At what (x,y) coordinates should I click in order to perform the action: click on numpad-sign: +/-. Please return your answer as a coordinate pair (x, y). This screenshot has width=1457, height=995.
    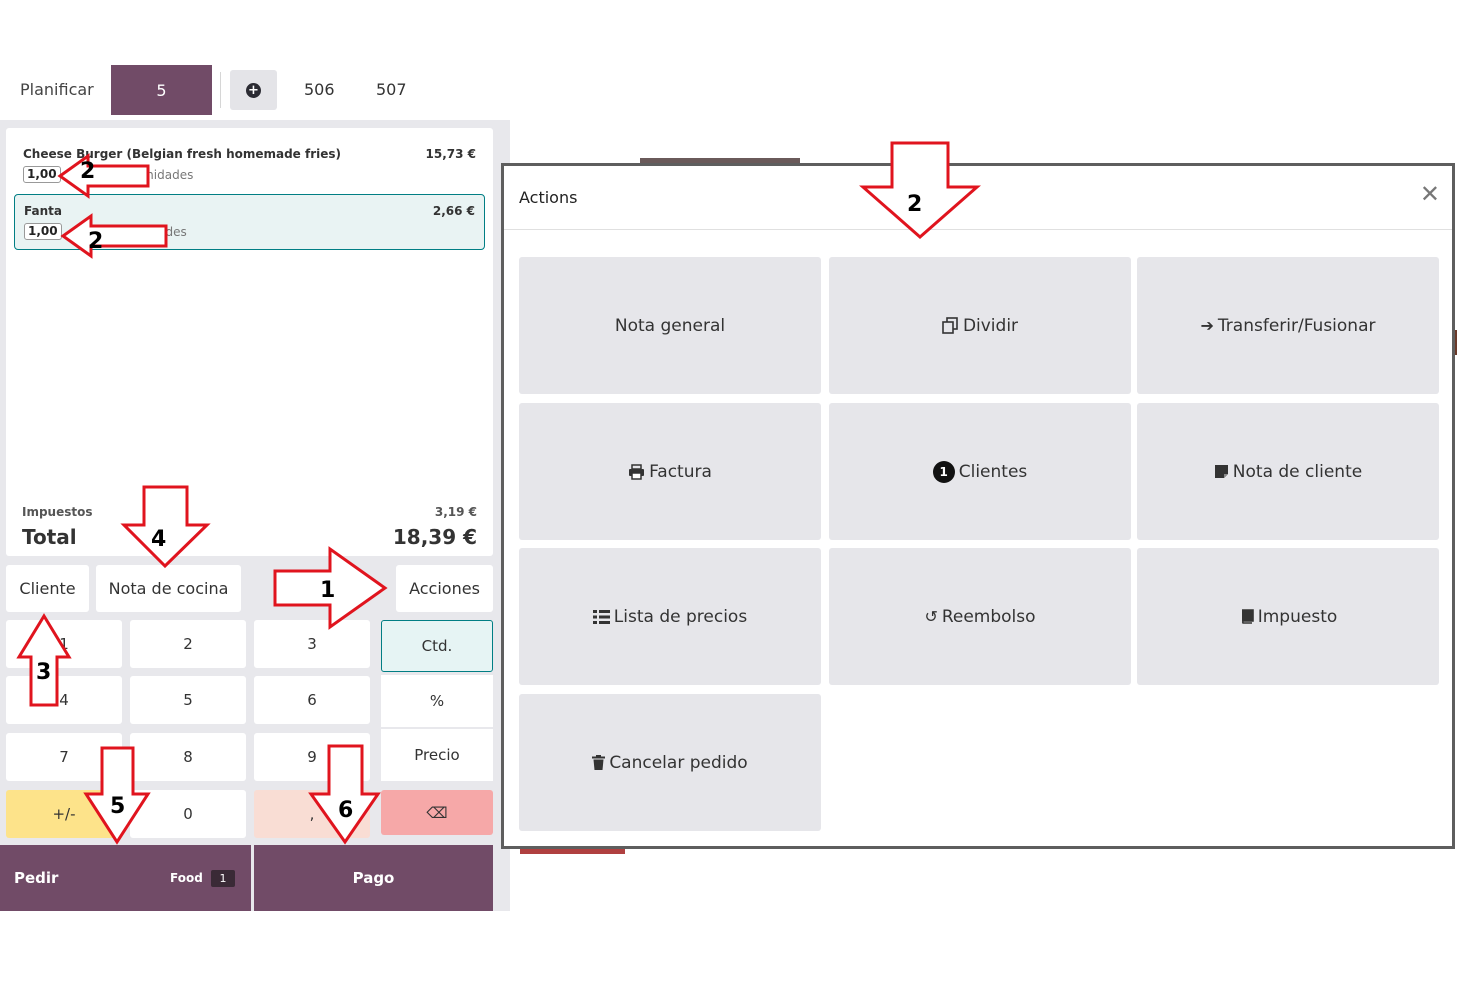
    Looking at the image, I should click on (64, 814).